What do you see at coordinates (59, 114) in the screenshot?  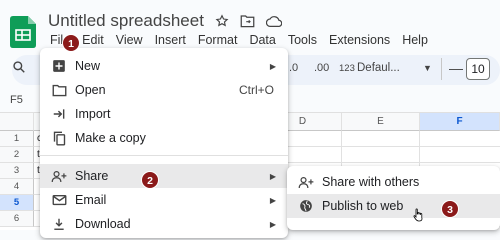 I see `import-icon` at bounding box center [59, 114].